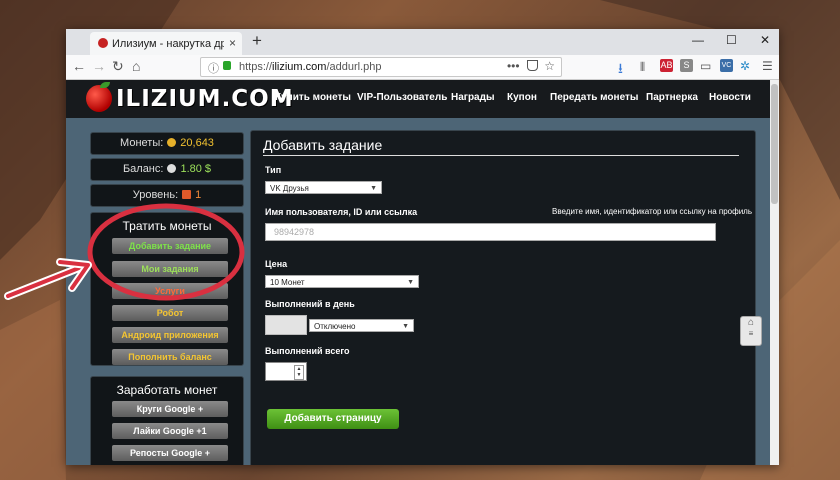 The height and width of the screenshot is (480, 840). I want to click on annotation-overlay, so click(124, 252).